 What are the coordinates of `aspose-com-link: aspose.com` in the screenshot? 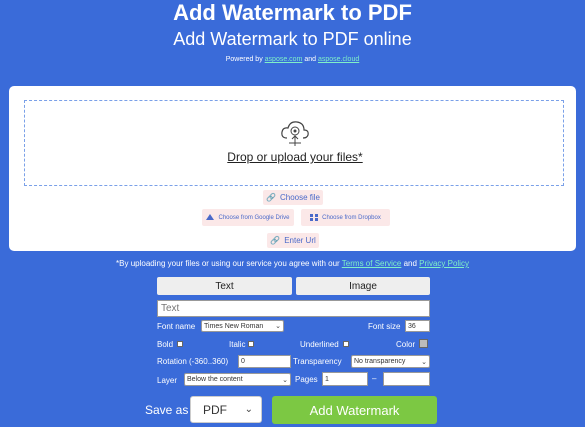 It's located at (284, 59).